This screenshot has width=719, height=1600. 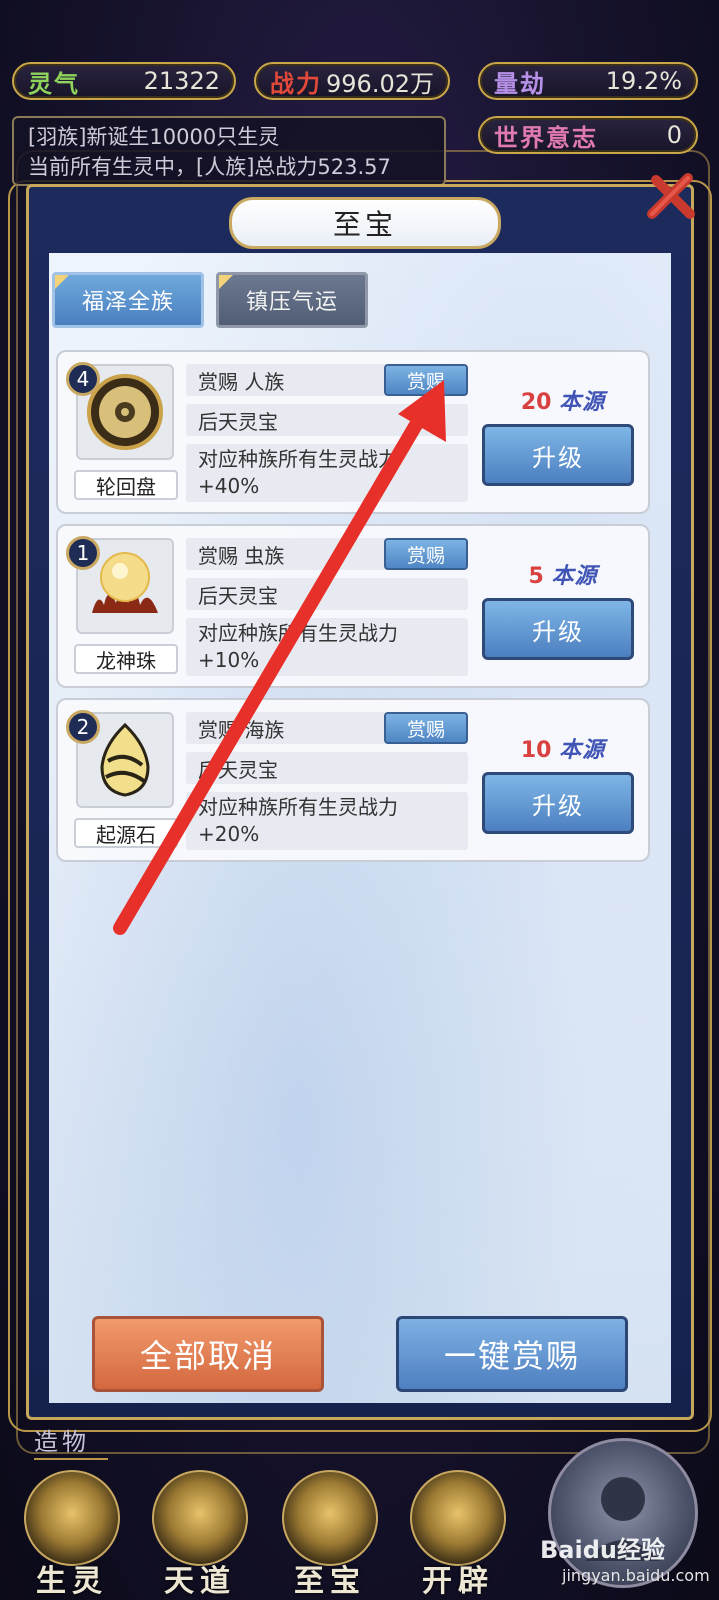 I want to click on nav-shengling: 生灵, so click(x=72, y=1535).